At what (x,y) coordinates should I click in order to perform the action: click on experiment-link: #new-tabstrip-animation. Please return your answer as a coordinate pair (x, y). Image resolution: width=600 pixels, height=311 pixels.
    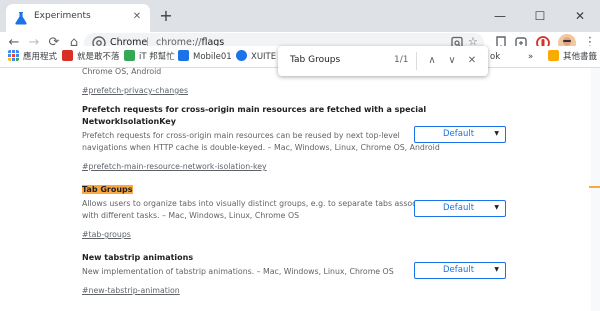
    Looking at the image, I should click on (131, 291).